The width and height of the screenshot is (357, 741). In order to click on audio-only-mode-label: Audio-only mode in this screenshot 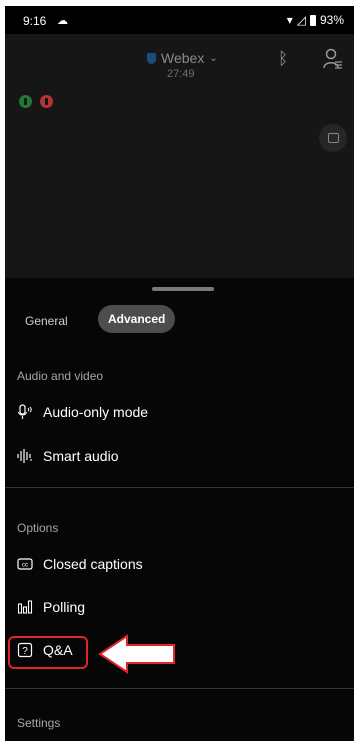, I will do `click(96, 412)`.